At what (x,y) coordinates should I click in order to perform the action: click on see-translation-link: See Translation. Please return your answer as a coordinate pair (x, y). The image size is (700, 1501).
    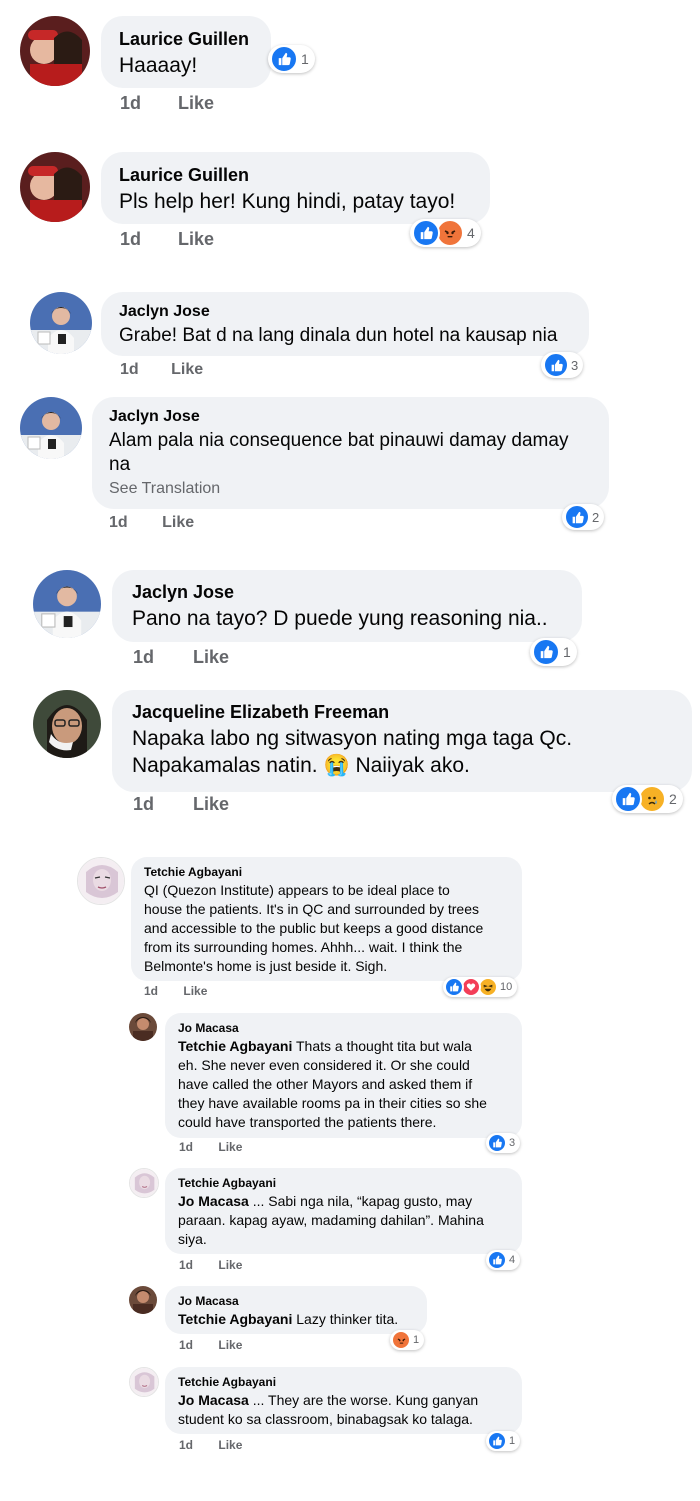
    Looking at the image, I should click on (350, 489).